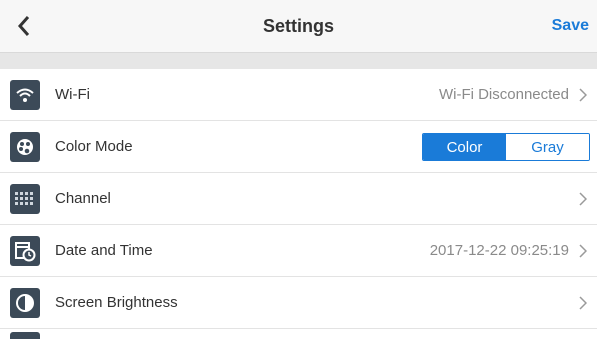  What do you see at coordinates (464, 147) in the screenshot?
I see `color-option: Color` at bounding box center [464, 147].